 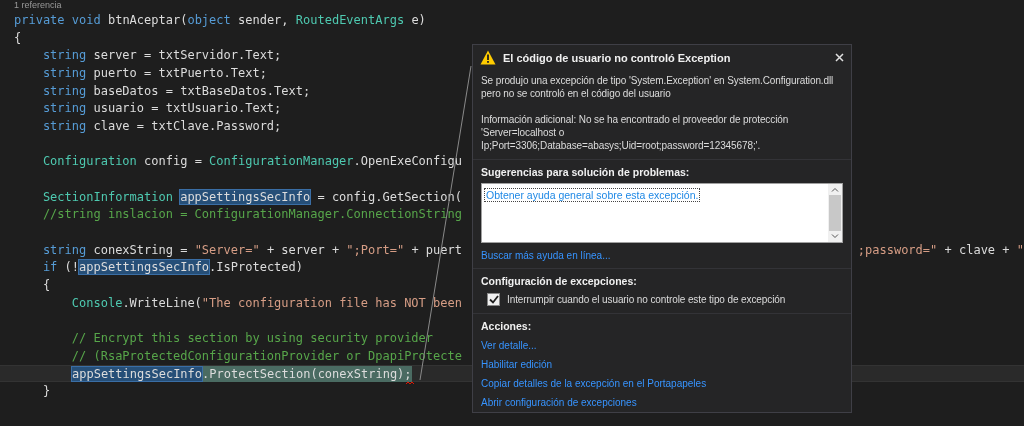 I want to click on code-line: Console.WriteLine("The configuration file has NOT been, so click(x=266, y=302).